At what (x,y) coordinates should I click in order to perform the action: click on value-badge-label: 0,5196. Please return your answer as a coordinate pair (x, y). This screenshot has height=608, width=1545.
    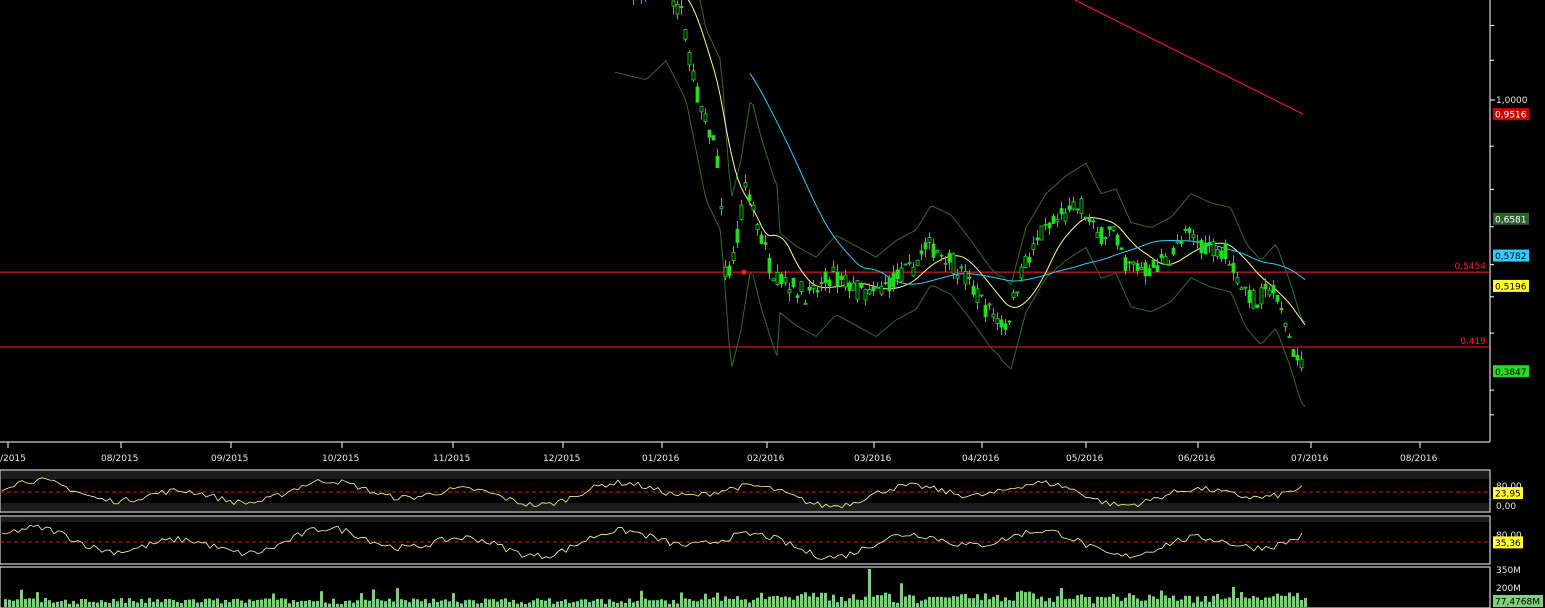
    Looking at the image, I should click on (1511, 287).